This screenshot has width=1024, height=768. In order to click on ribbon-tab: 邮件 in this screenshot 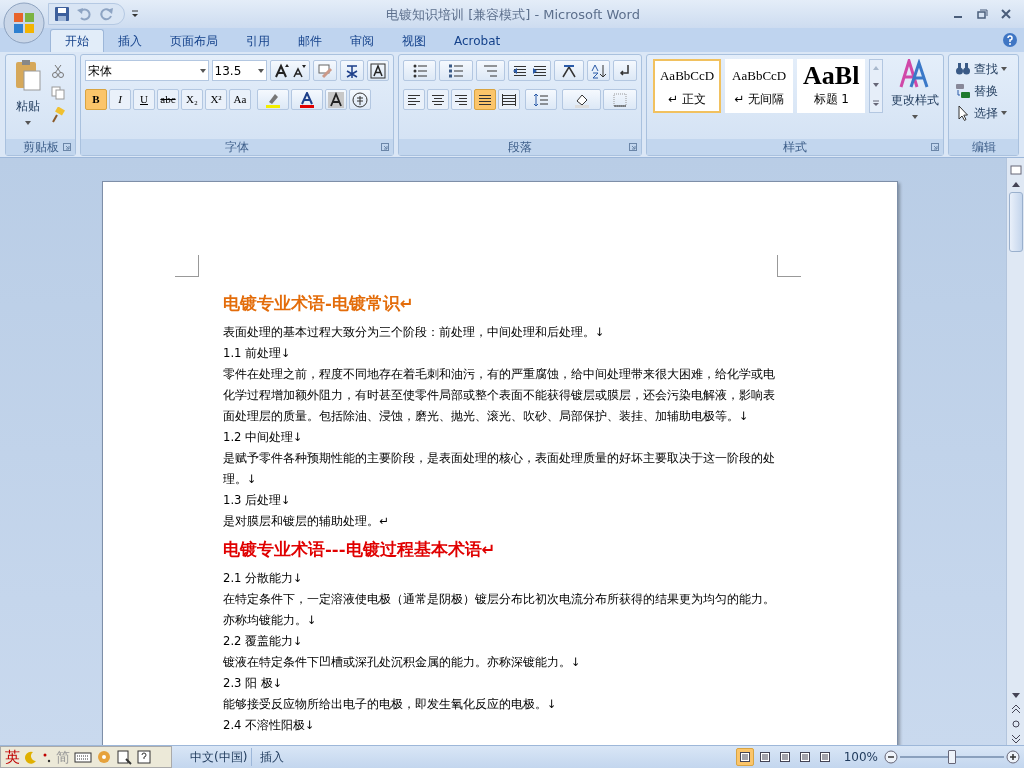, I will do `click(310, 40)`.